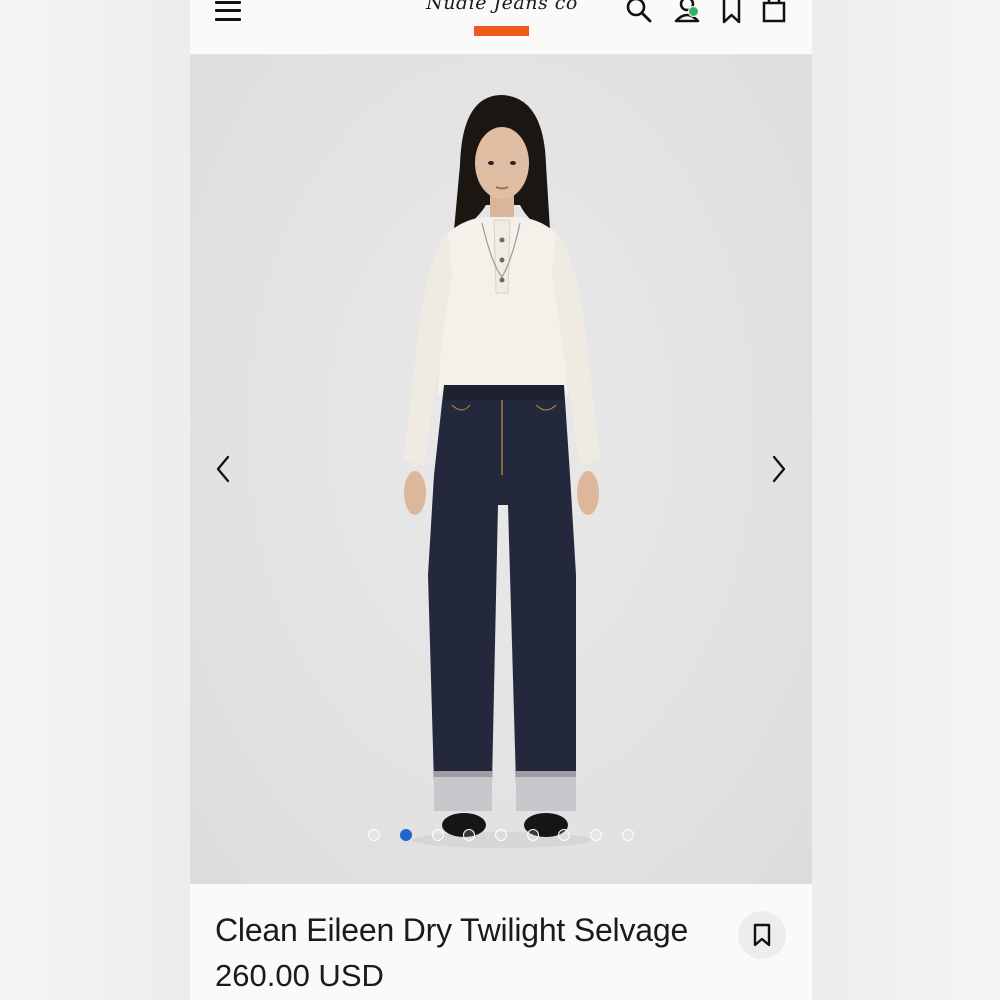 Image resolution: width=1000 pixels, height=1000 pixels. I want to click on save-to-wishlist-button, so click(762, 935).